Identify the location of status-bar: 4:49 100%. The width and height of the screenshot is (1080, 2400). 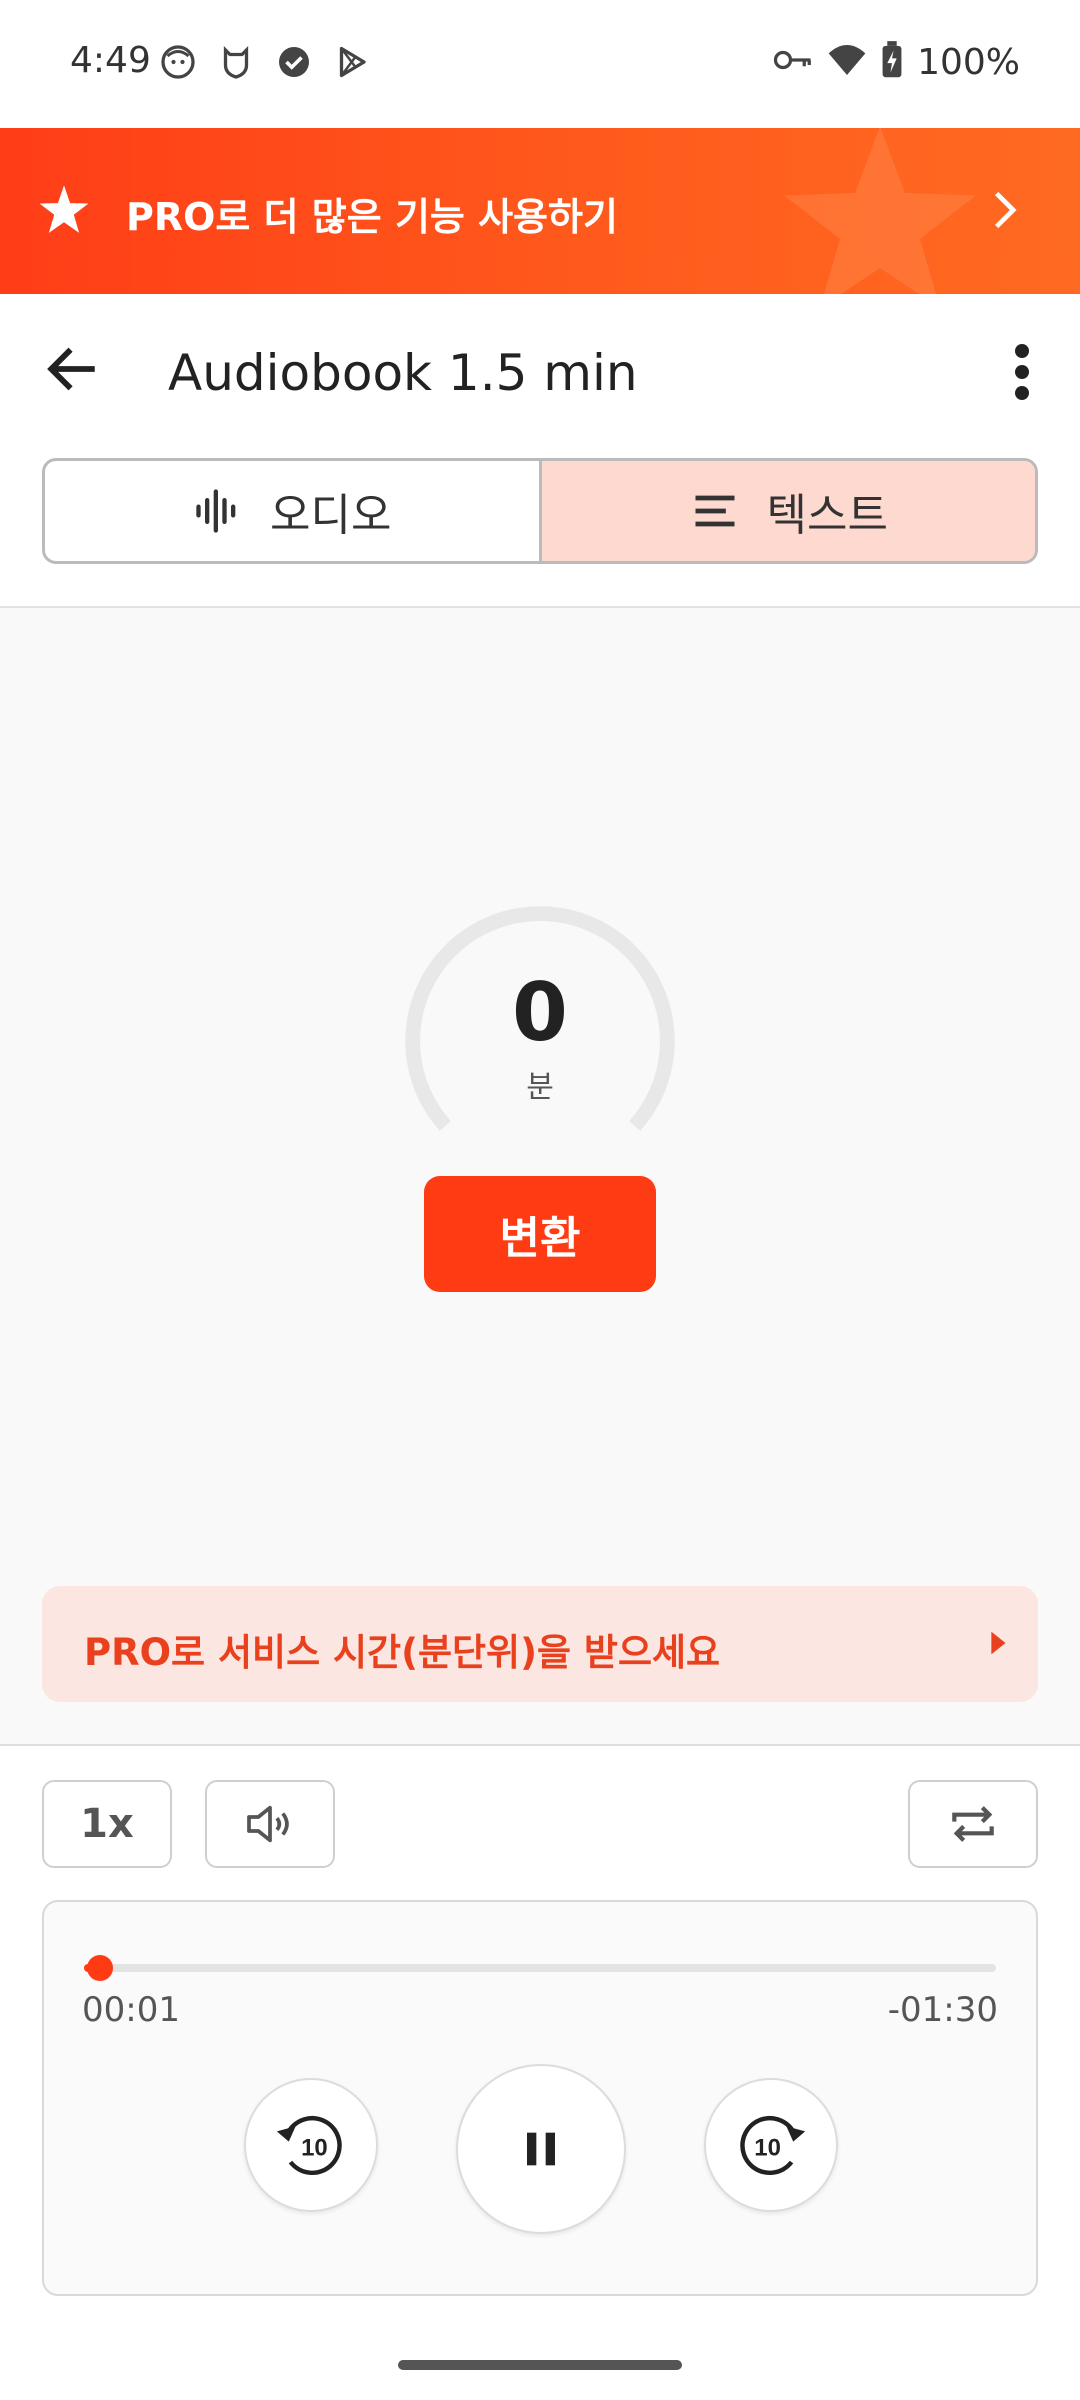
(540, 64).